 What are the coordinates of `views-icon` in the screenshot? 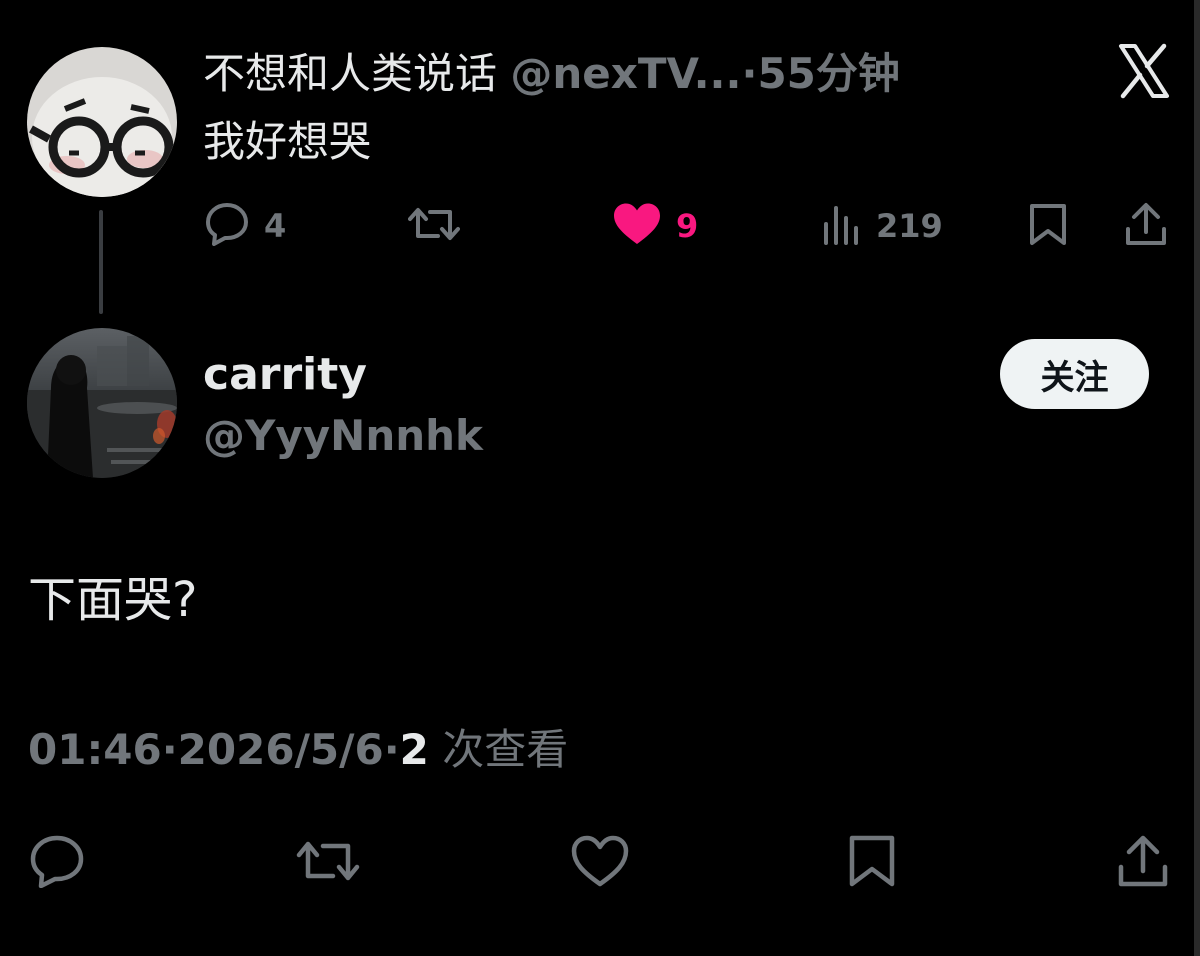 It's located at (842, 226).